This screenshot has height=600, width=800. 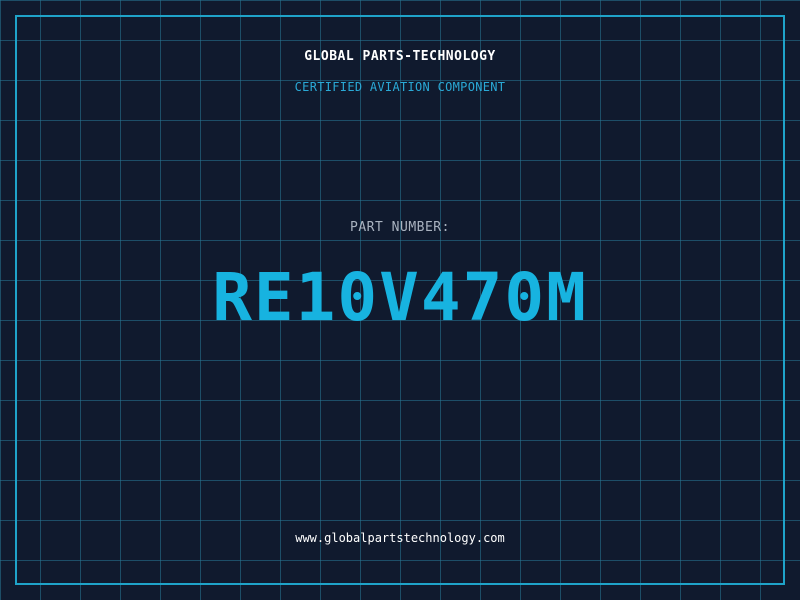 What do you see at coordinates (400, 87) in the screenshot?
I see `certification-subtitle: CERTIFIED AVIATION COMPONENT` at bounding box center [400, 87].